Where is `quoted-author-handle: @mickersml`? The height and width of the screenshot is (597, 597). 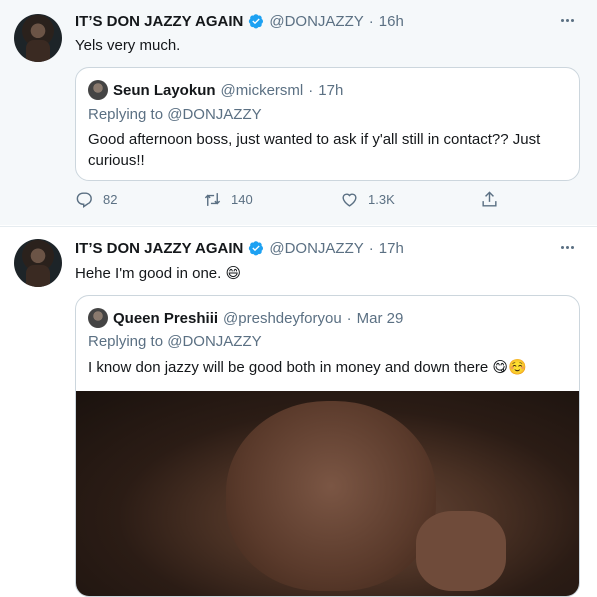 quoted-author-handle: @mickersml is located at coordinates (262, 90).